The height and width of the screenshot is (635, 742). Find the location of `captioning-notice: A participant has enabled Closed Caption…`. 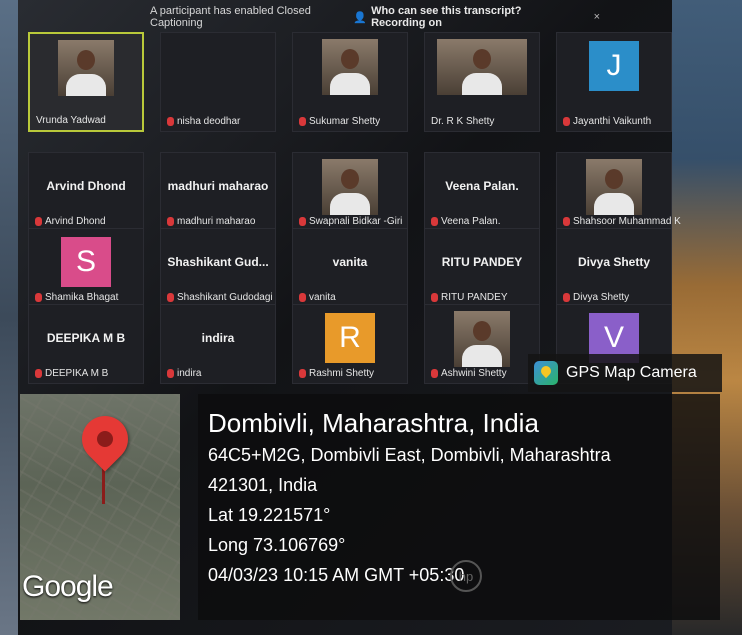

captioning-notice: A participant has enabled Closed Caption… is located at coordinates (230, 17).